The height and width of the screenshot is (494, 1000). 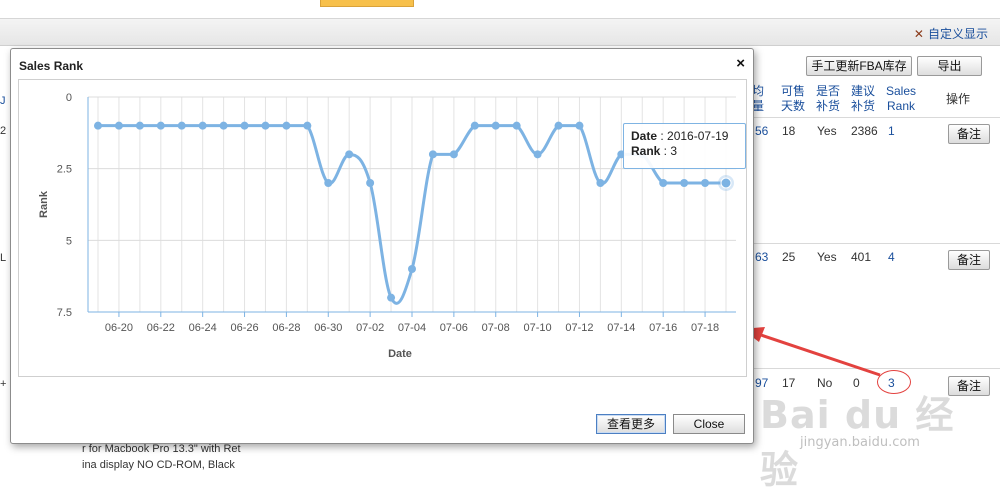 I want to click on x-tick-label: 07-10, so click(x=538, y=328).